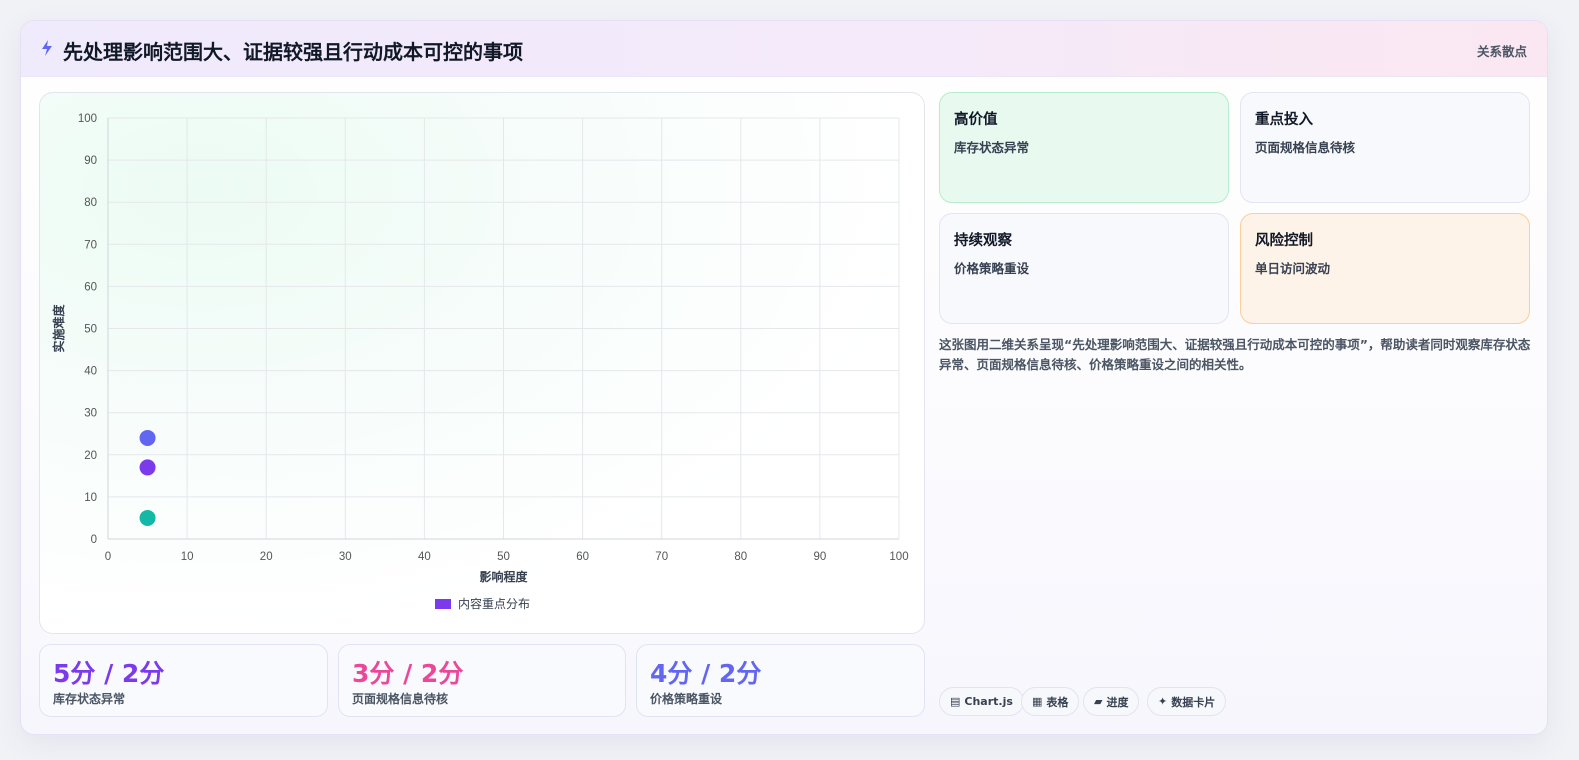  Describe the element at coordinates (443, 604) in the screenshot. I see `legend-swatch` at that location.